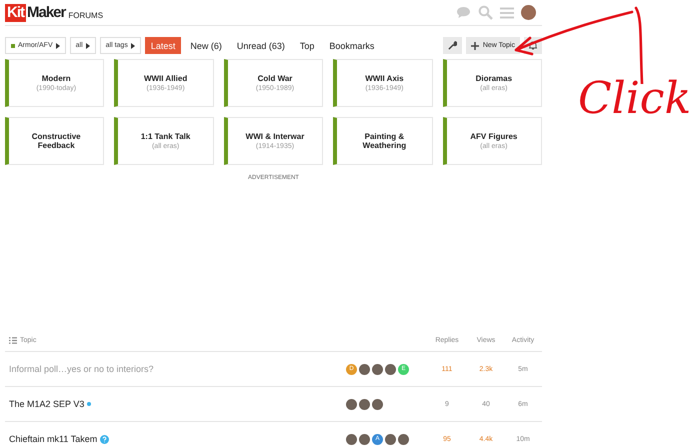 The width and height of the screenshot is (690, 447). Describe the element at coordinates (46, 404) in the screenshot. I see `topic-title: The M1A2 SEP V3` at that location.